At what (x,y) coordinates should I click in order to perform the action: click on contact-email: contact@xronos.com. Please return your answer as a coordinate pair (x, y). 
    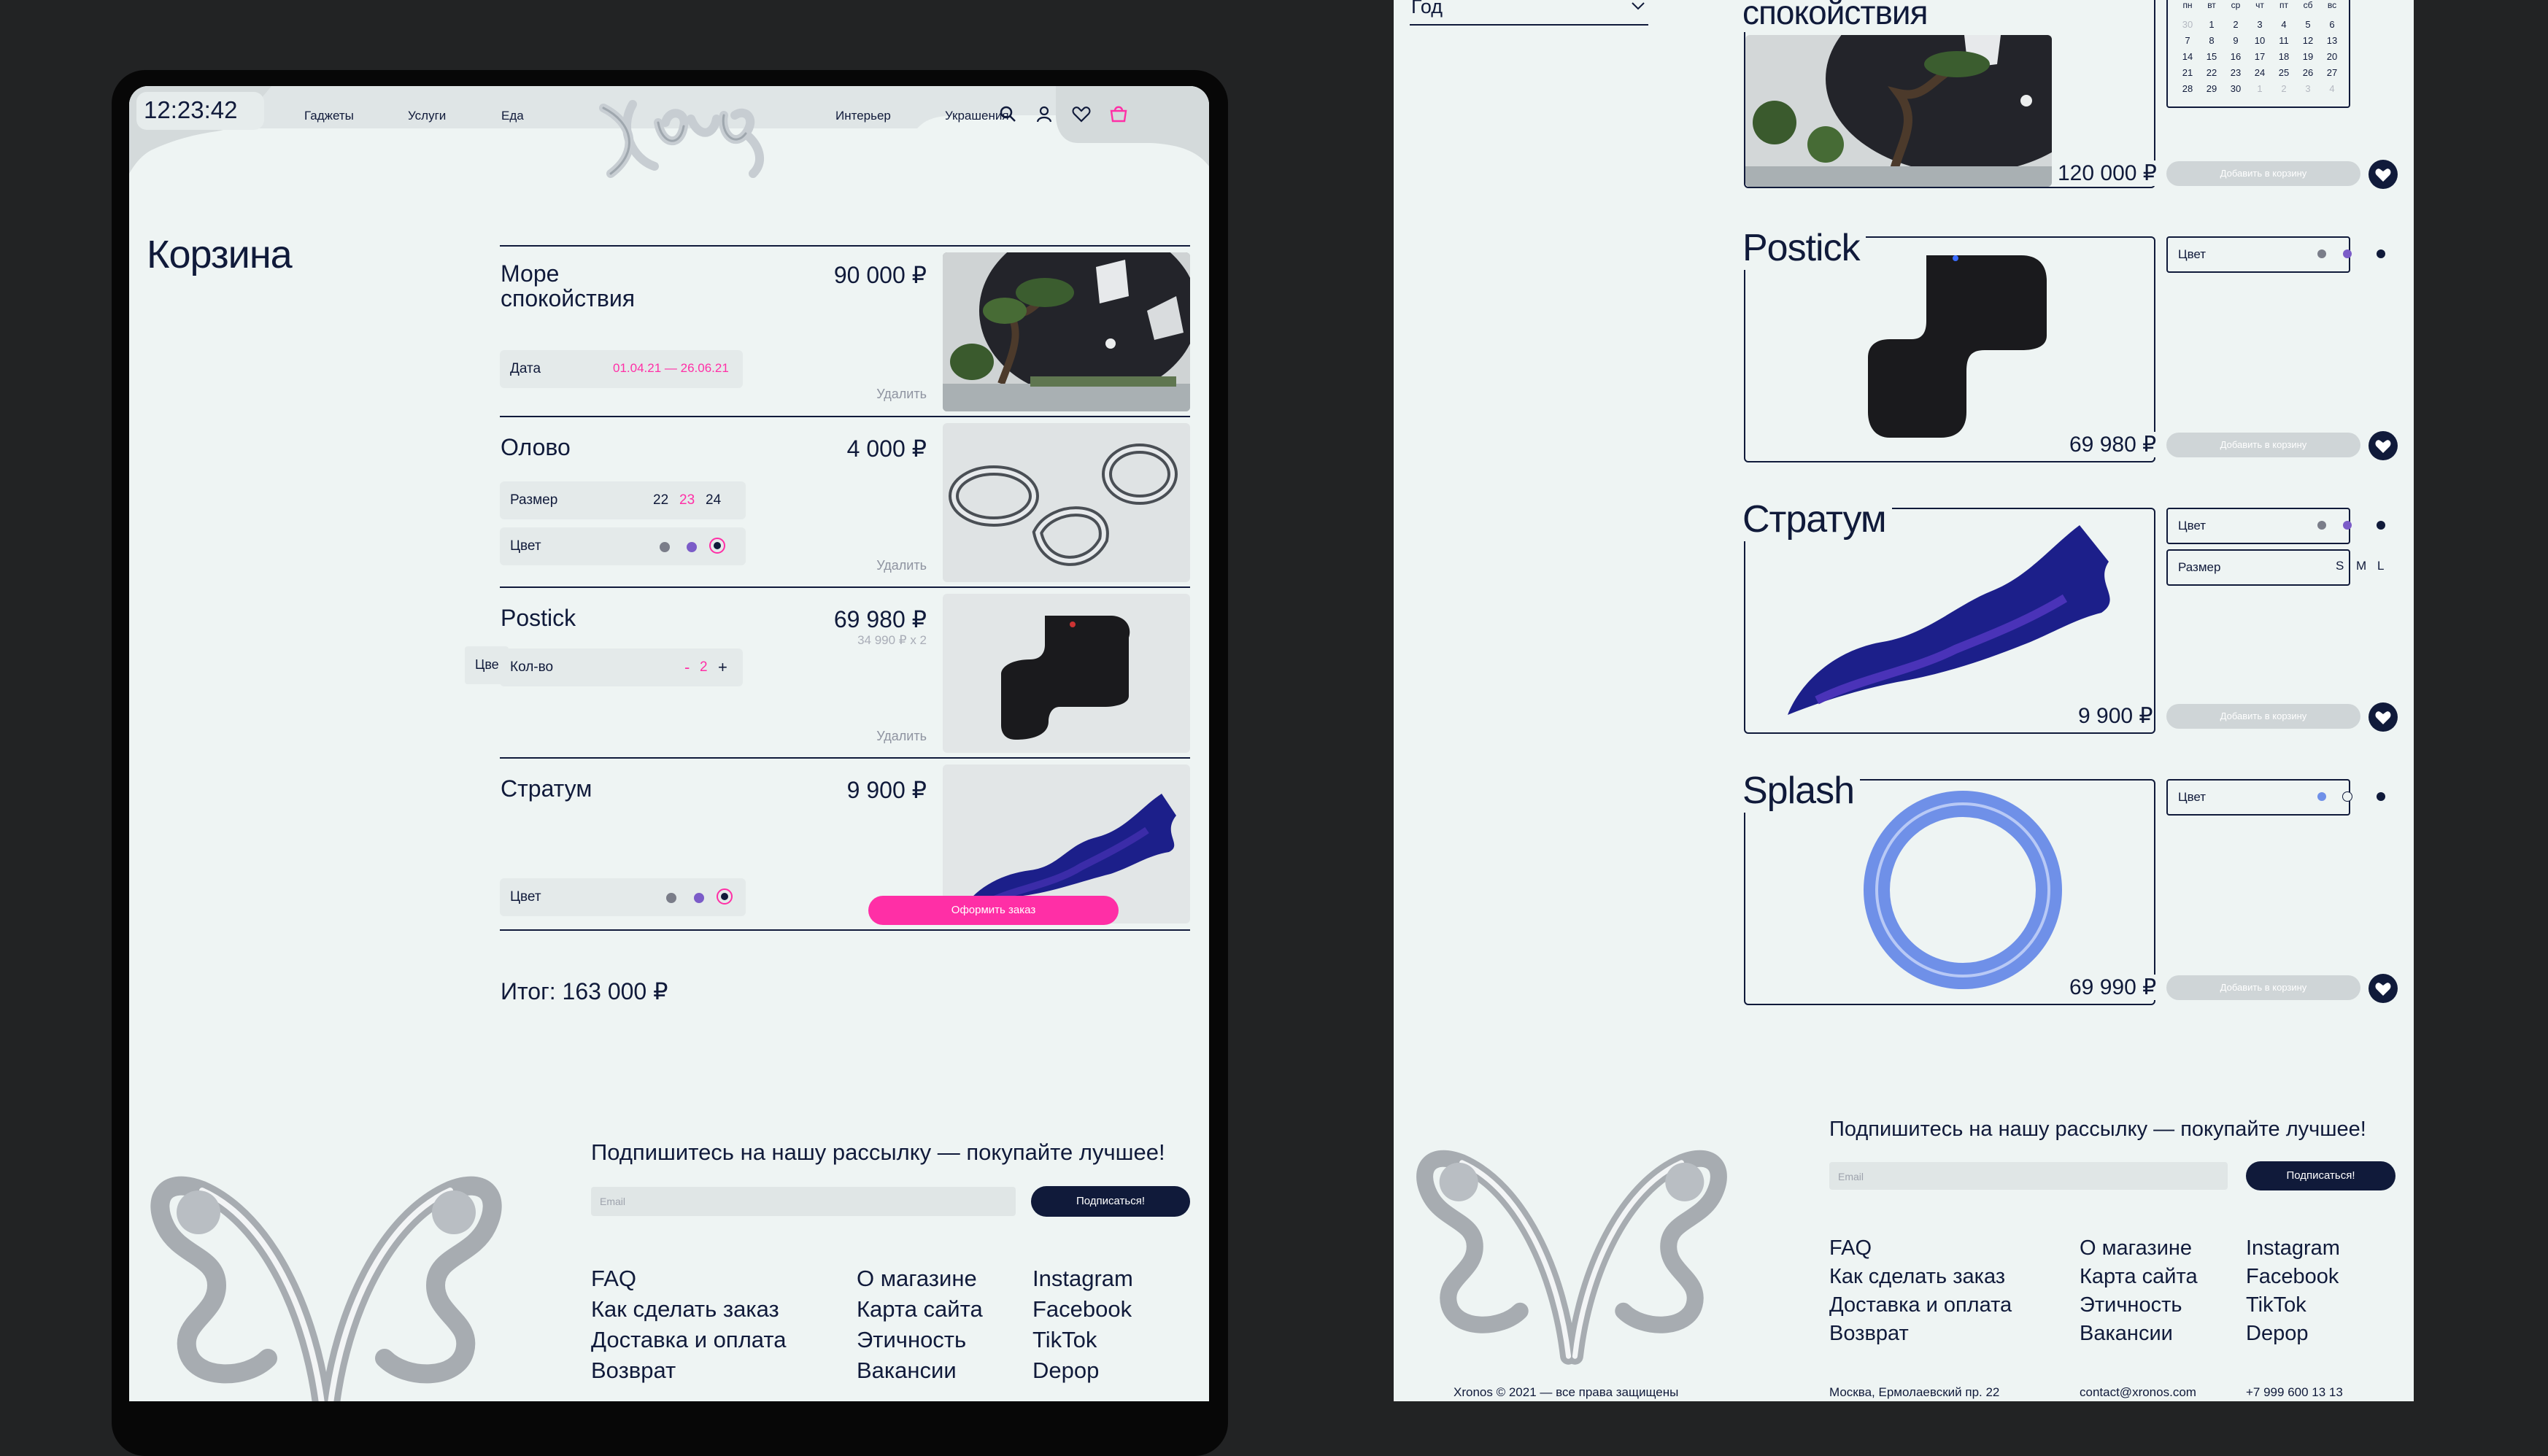
    Looking at the image, I should click on (2138, 1392).